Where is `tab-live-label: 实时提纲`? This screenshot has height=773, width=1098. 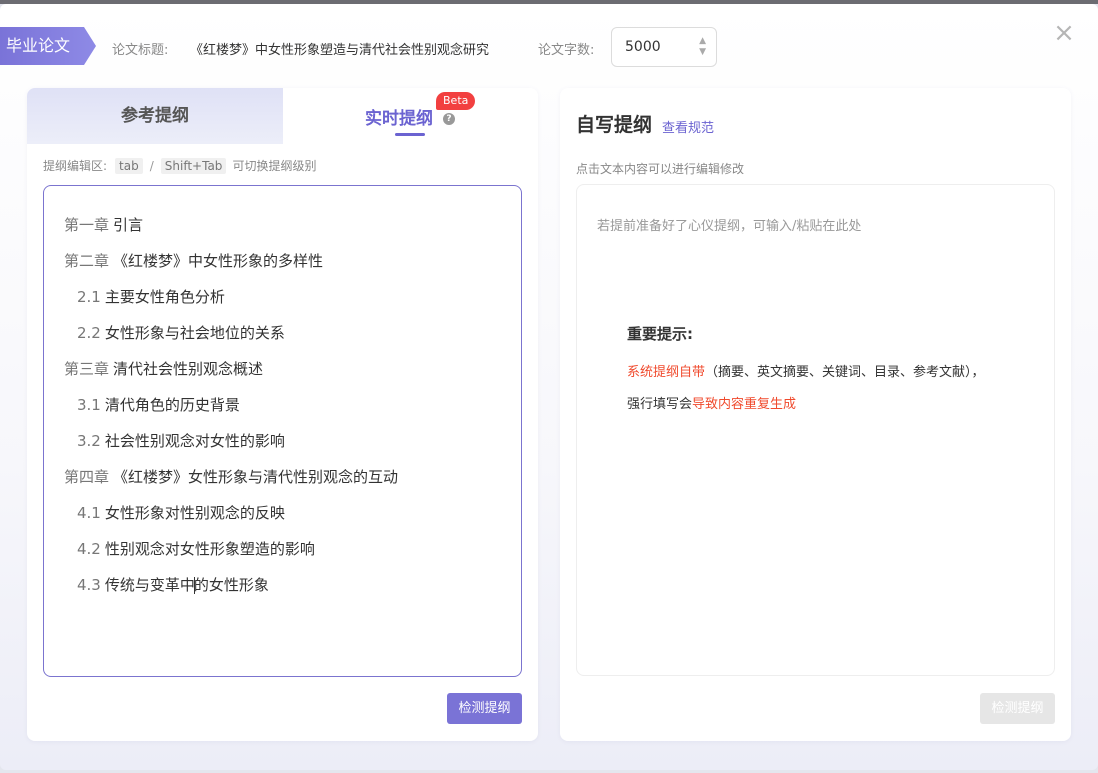 tab-live-label: 实时提纲 is located at coordinates (399, 119).